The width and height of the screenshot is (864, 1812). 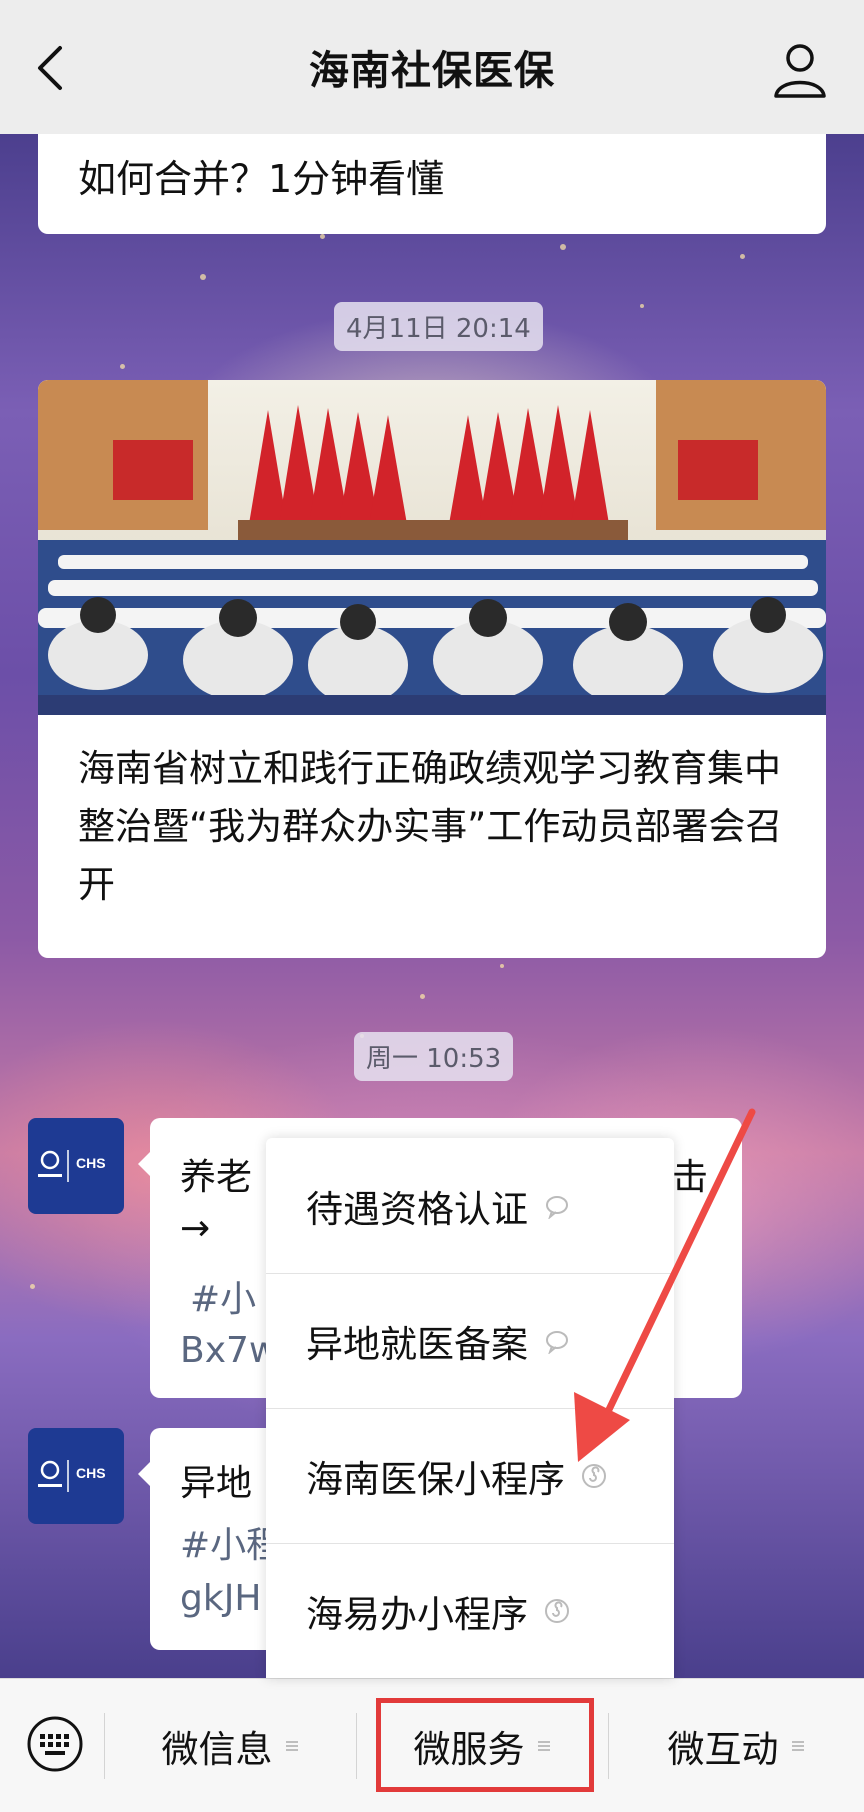 What do you see at coordinates (55, 1744) in the screenshot?
I see `keyboard-icon` at bounding box center [55, 1744].